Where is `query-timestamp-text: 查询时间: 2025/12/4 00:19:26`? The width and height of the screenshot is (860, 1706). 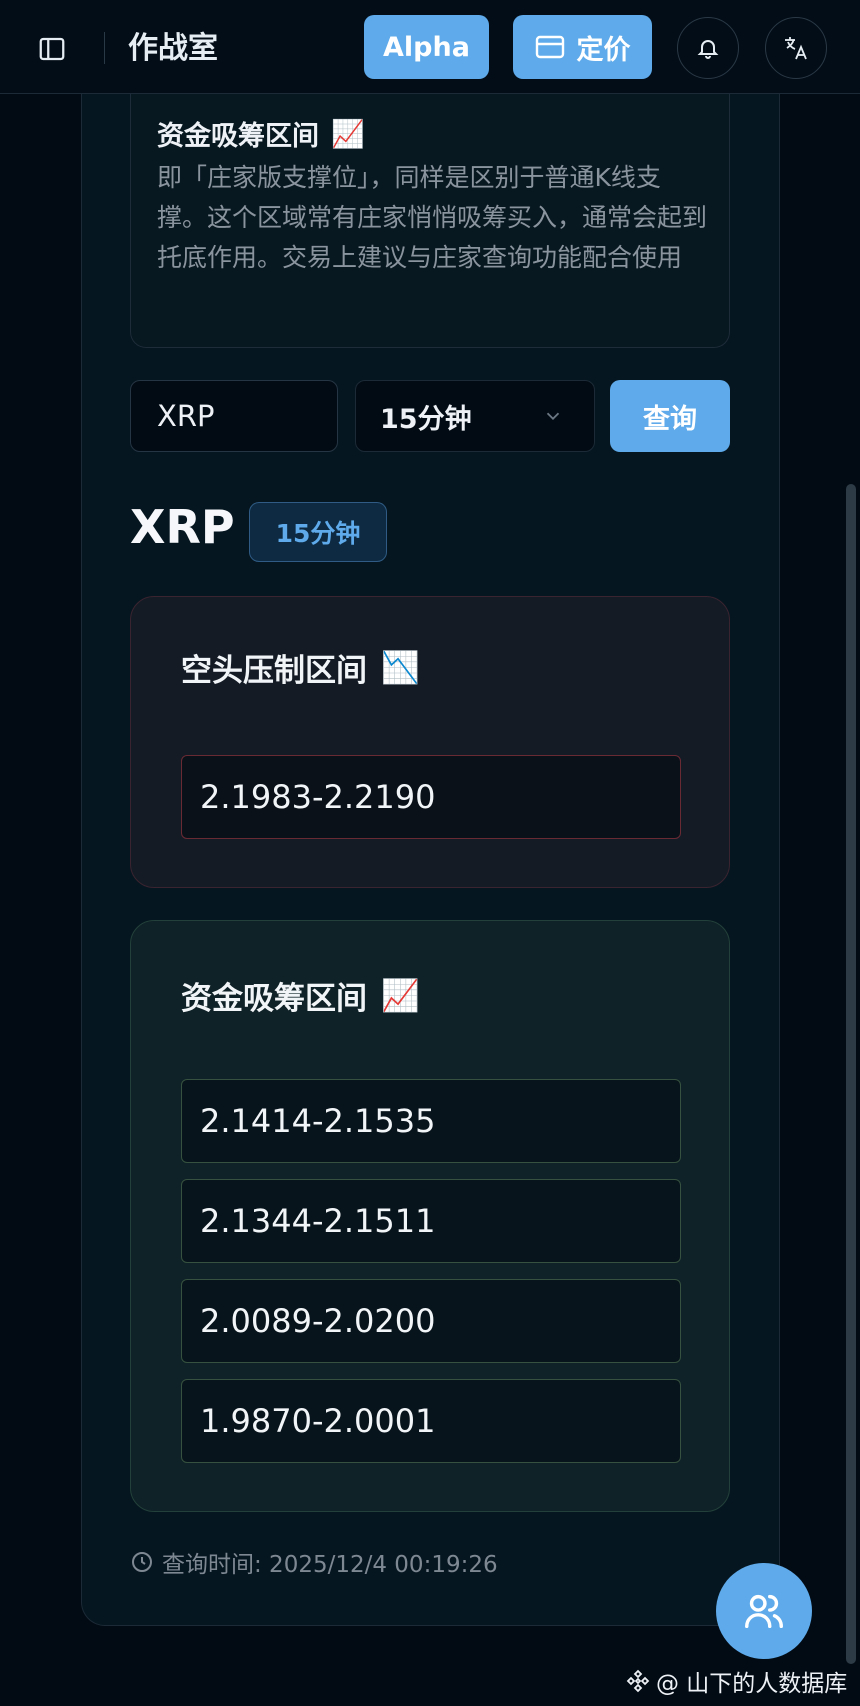
query-timestamp-text: 查询时间: 2025/12/4 00:19:26 is located at coordinates (330, 1565).